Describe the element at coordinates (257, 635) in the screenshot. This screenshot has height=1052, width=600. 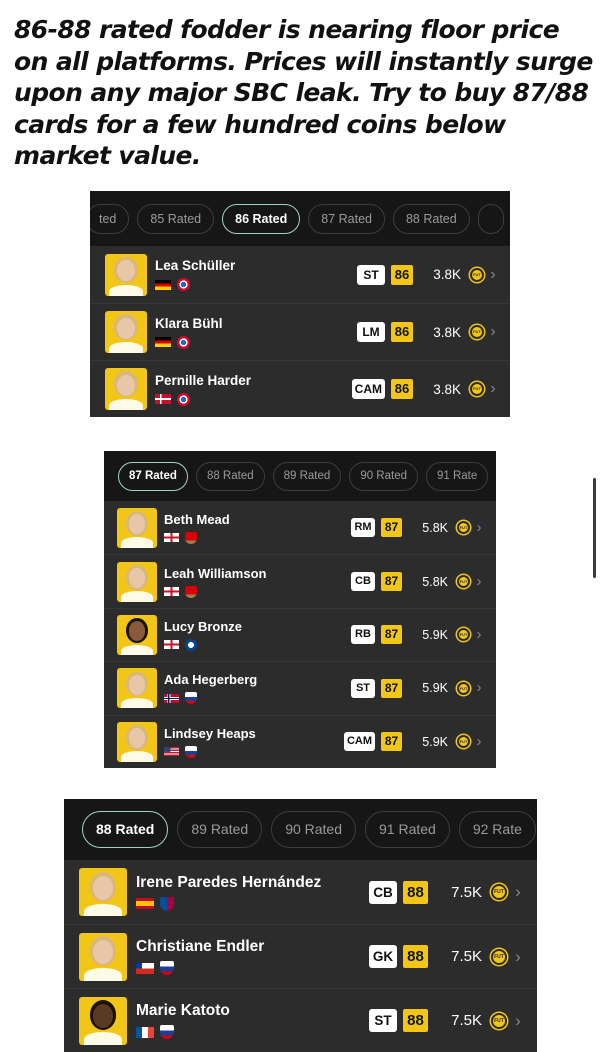
I see `player-info: Lucy Bronze` at that location.